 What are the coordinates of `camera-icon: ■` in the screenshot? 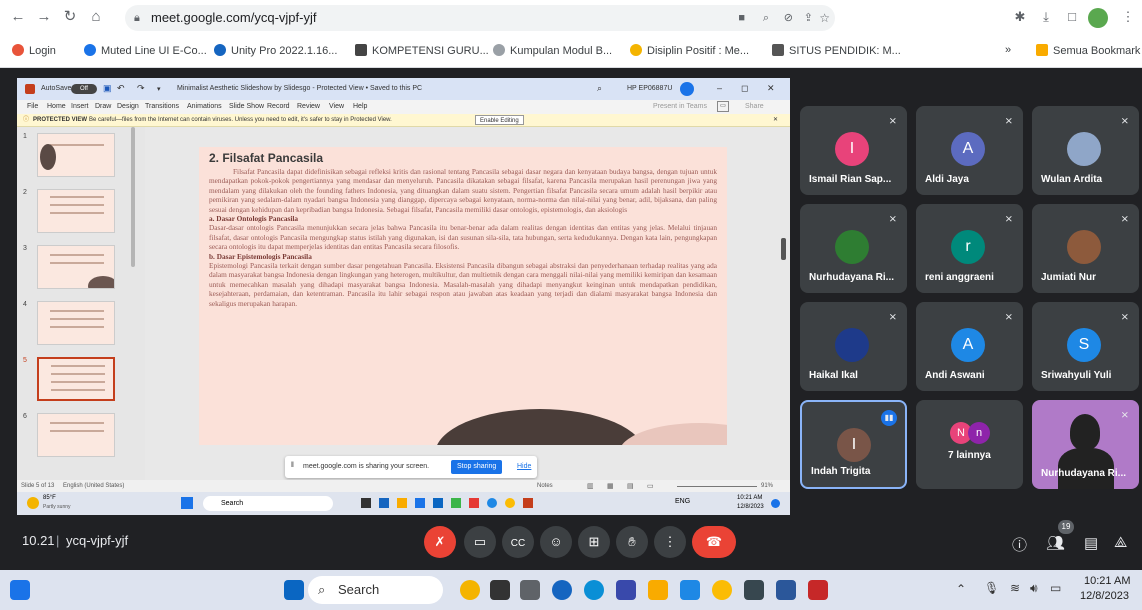 It's located at (741, 18).